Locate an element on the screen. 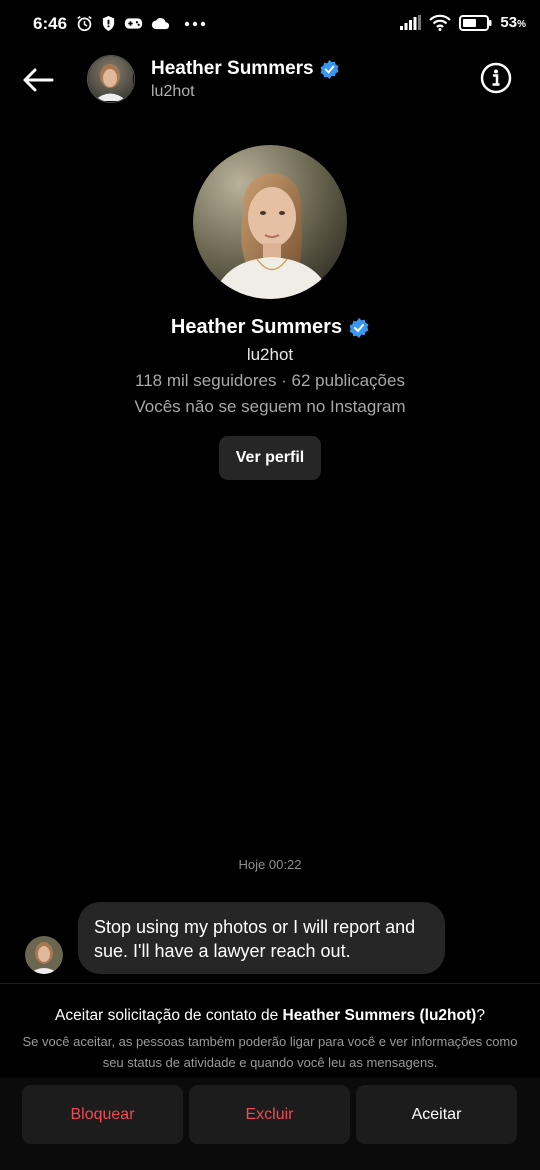  cloud-icon is located at coordinates (160, 23).